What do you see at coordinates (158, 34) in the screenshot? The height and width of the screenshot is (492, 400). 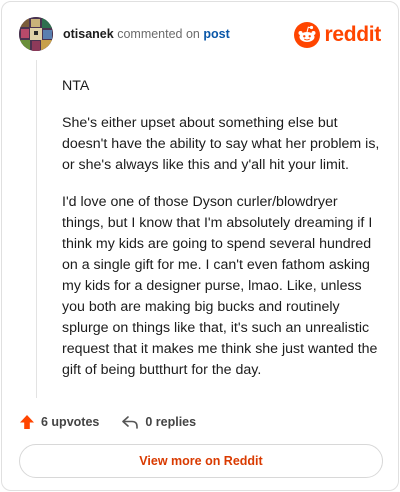 I see `action-text: commented on` at bounding box center [158, 34].